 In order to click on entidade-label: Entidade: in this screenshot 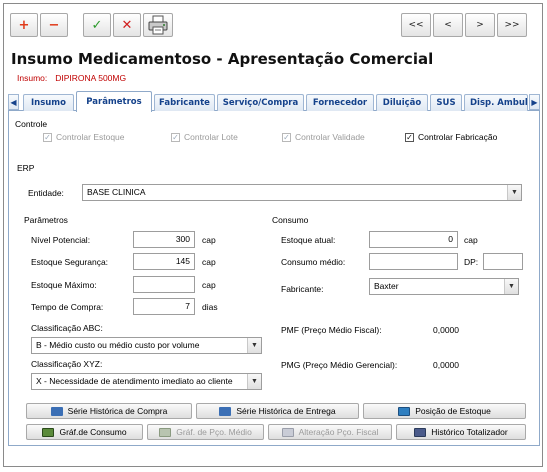, I will do `click(46, 193)`.